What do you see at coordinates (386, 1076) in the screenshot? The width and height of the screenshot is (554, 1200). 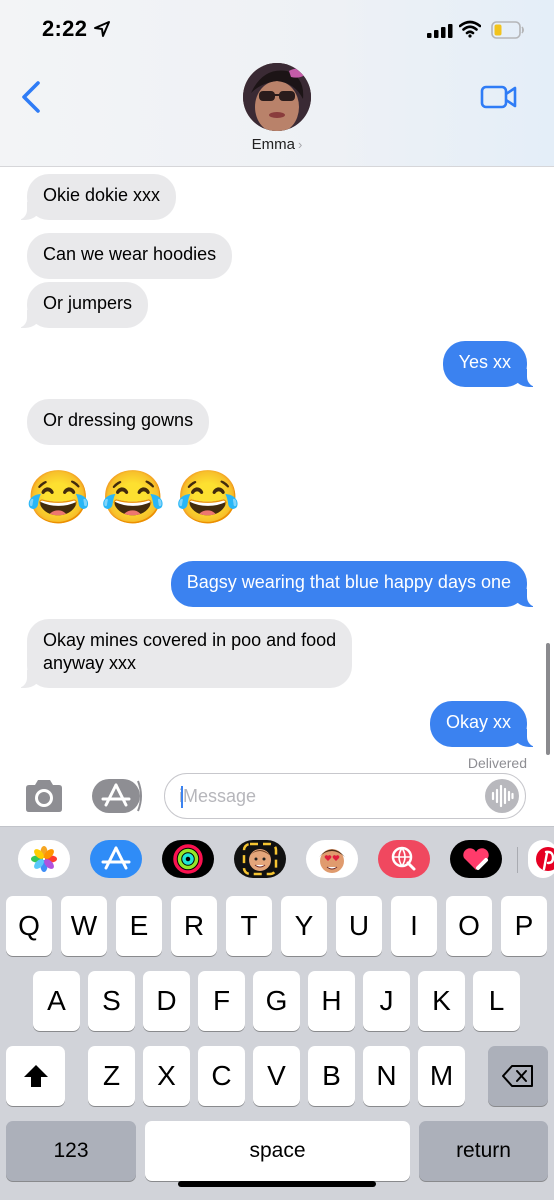 I see `key-n: N` at bounding box center [386, 1076].